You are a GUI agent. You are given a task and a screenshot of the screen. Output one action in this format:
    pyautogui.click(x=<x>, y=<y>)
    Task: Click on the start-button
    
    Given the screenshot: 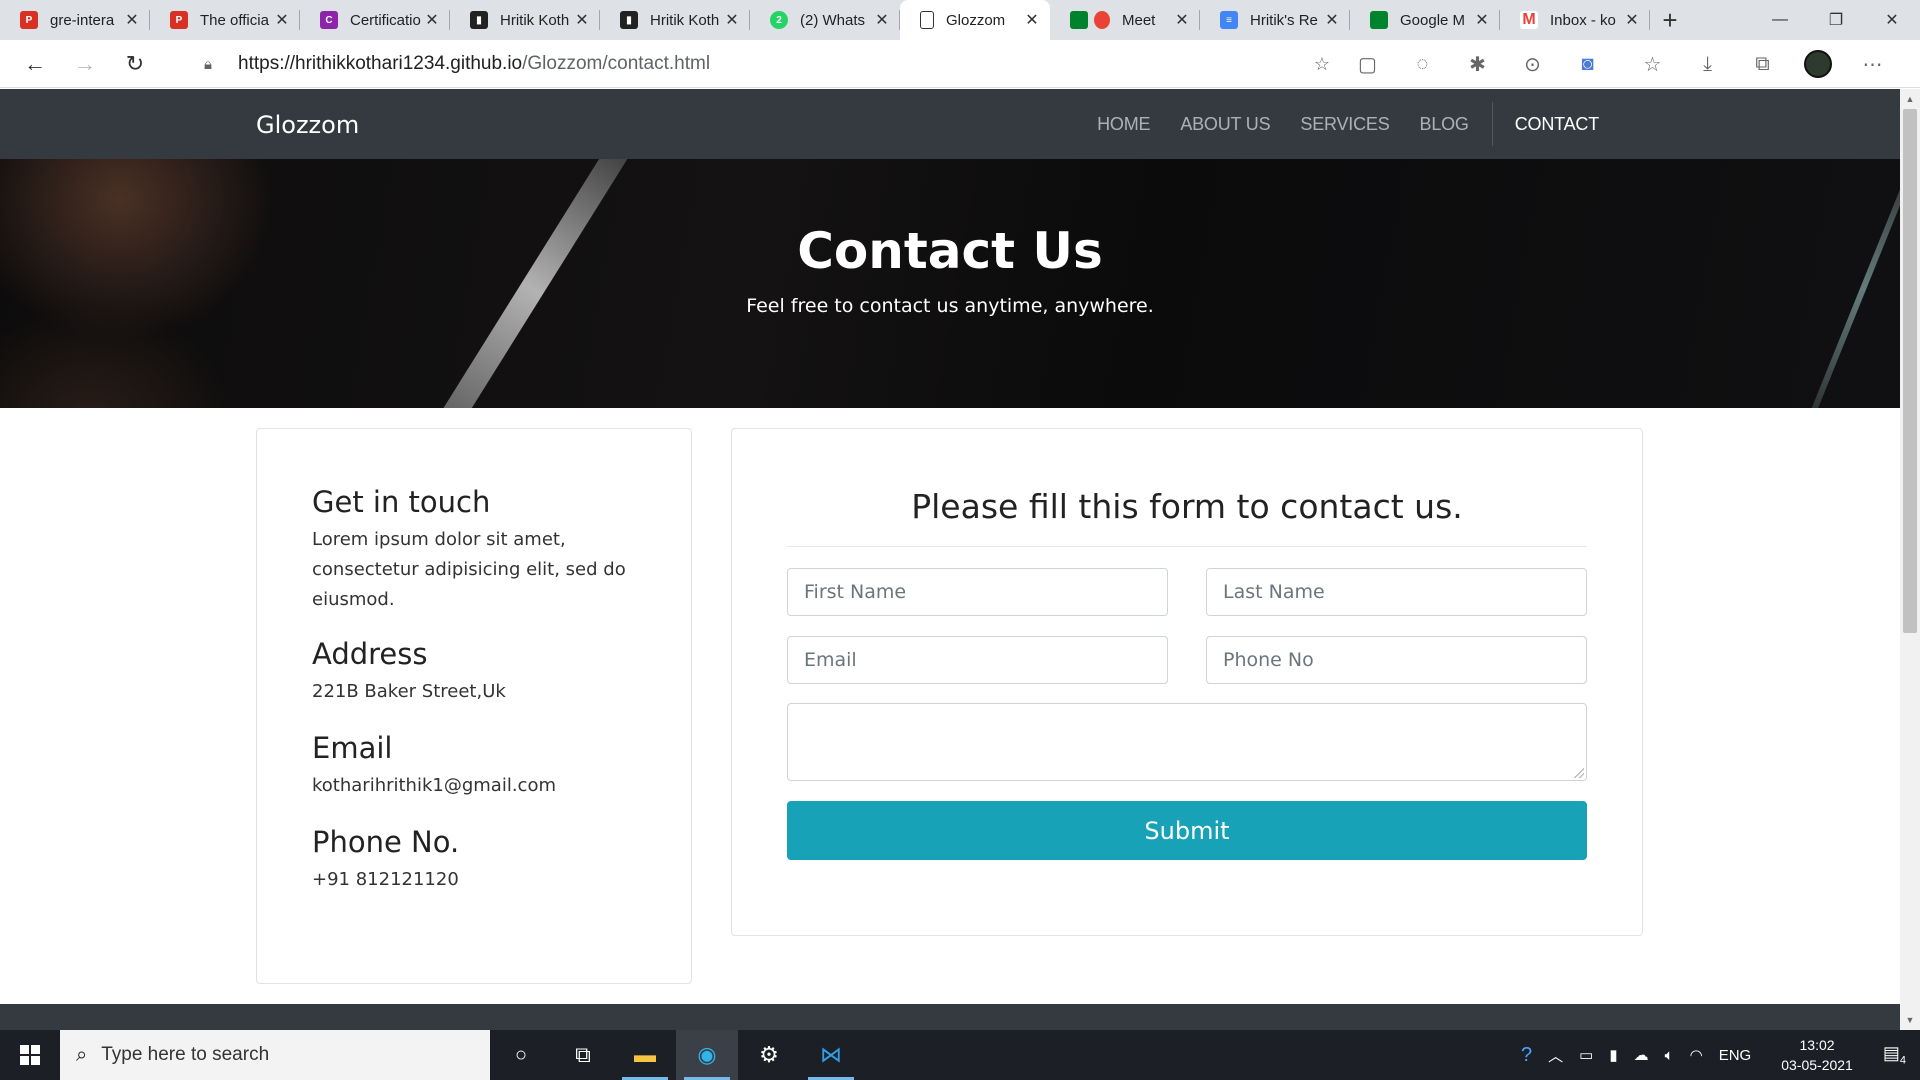 What is the action you would take?
    pyautogui.click(x=30, y=1055)
    